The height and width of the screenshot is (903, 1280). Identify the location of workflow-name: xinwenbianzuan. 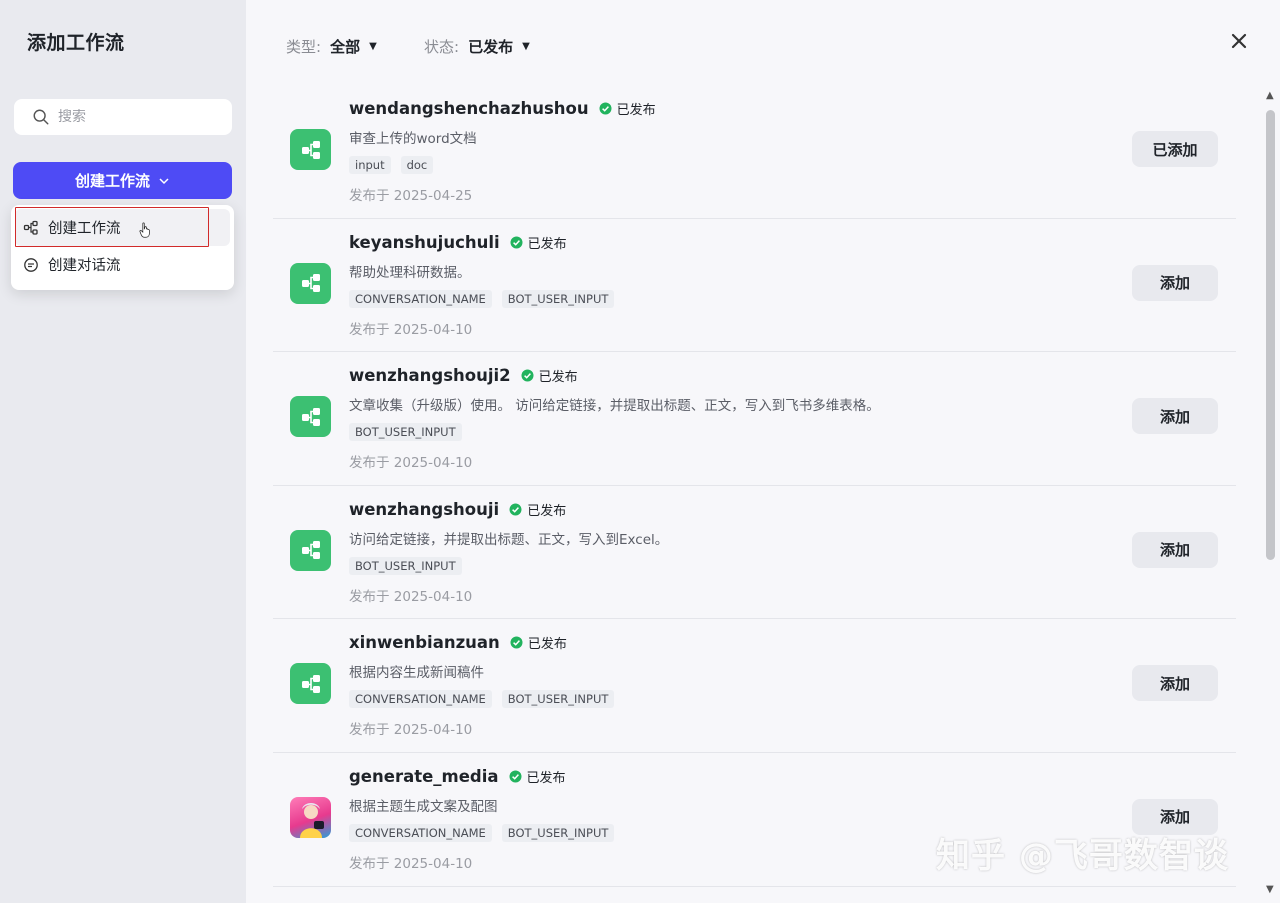
(424, 643).